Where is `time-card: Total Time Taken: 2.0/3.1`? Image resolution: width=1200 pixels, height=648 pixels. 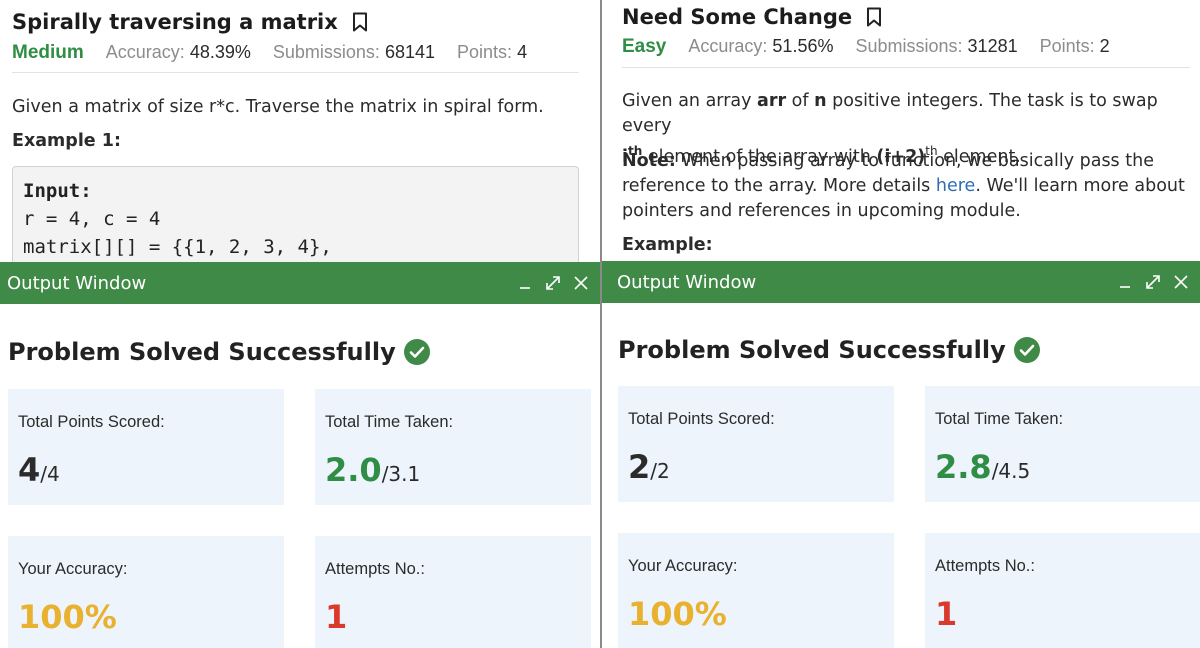 time-card: Total Time Taken: 2.0/3.1 is located at coordinates (453, 447).